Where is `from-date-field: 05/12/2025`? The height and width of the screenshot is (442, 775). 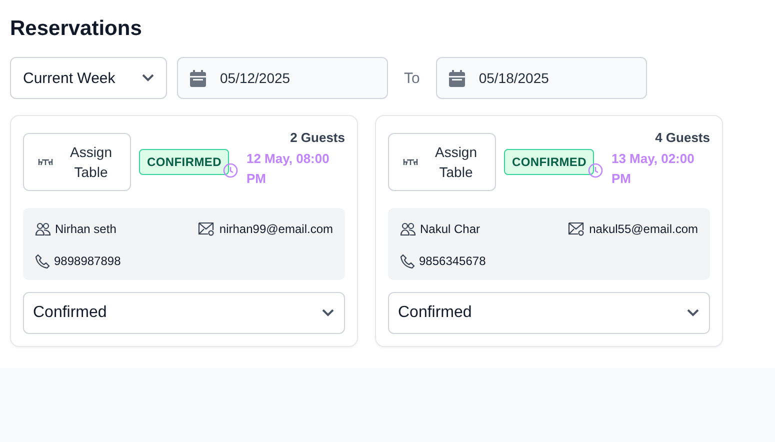 from-date-field: 05/12/2025 is located at coordinates (282, 78).